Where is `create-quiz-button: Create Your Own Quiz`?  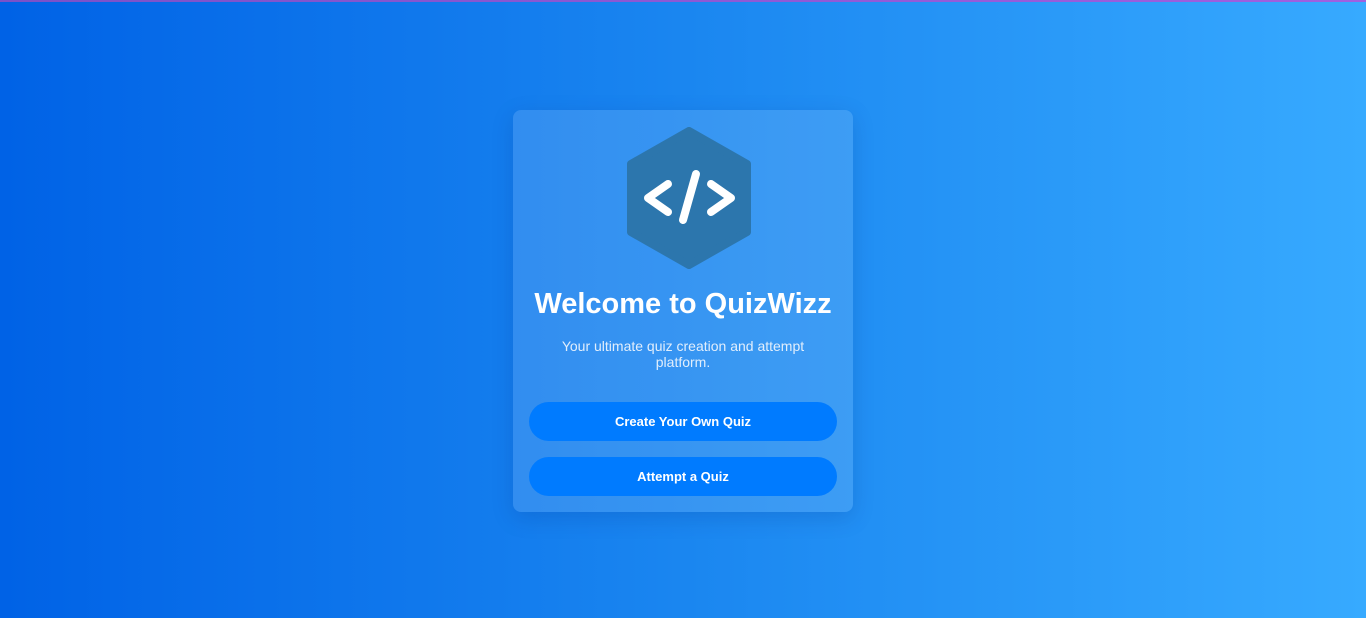
create-quiz-button: Create Your Own Quiz is located at coordinates (683, 421).